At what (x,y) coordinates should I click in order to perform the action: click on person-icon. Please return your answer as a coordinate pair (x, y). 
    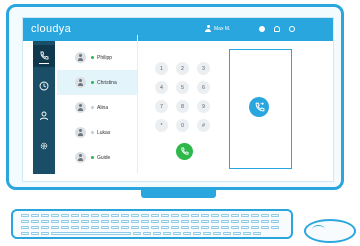
    Looking at the image, I should click on (44, 116).